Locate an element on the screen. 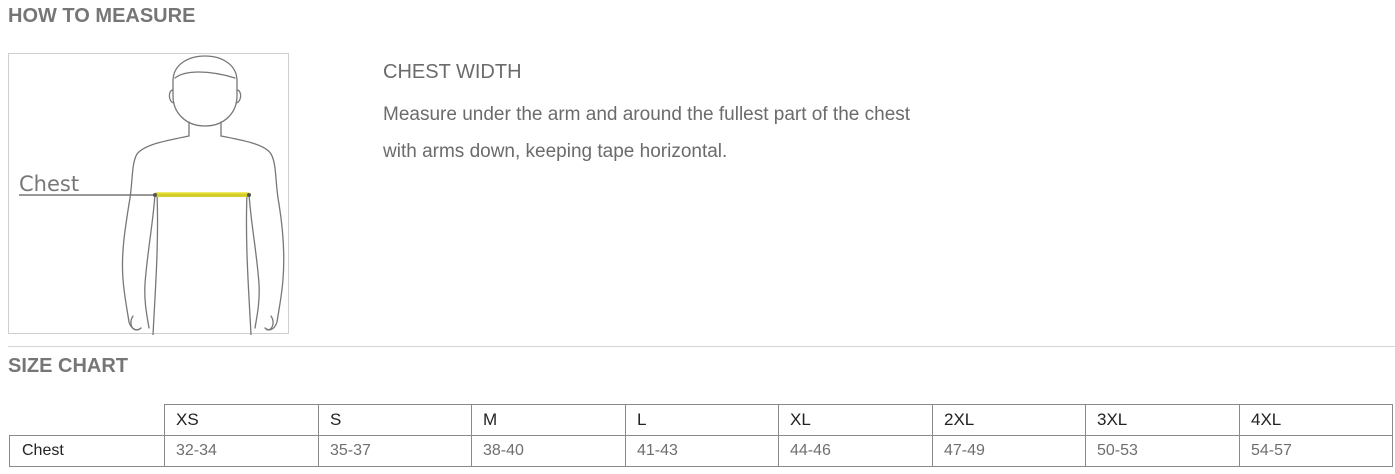 This screenshot has width=1395, height=474. measure-heading: CHEST WIDTH is located at coordinates (452, 72).